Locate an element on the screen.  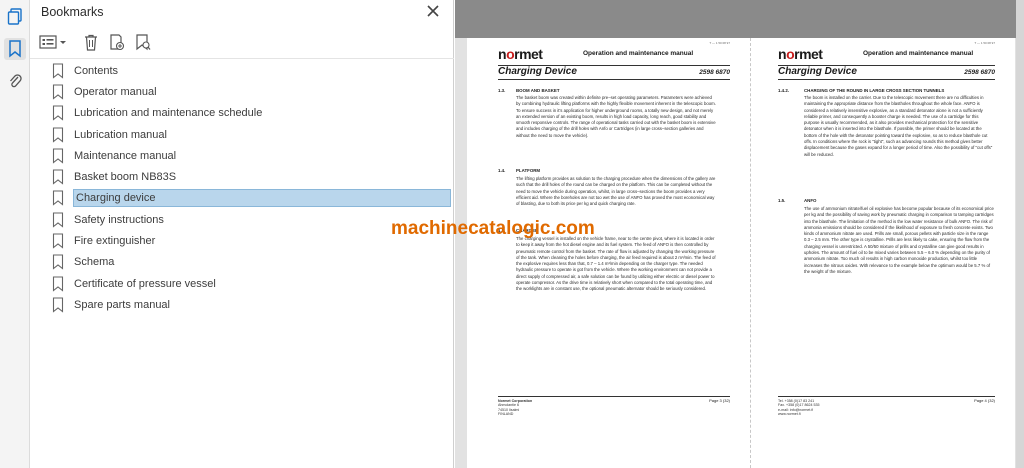
bookmark-item: Schema is located at coordinates (250, 262).